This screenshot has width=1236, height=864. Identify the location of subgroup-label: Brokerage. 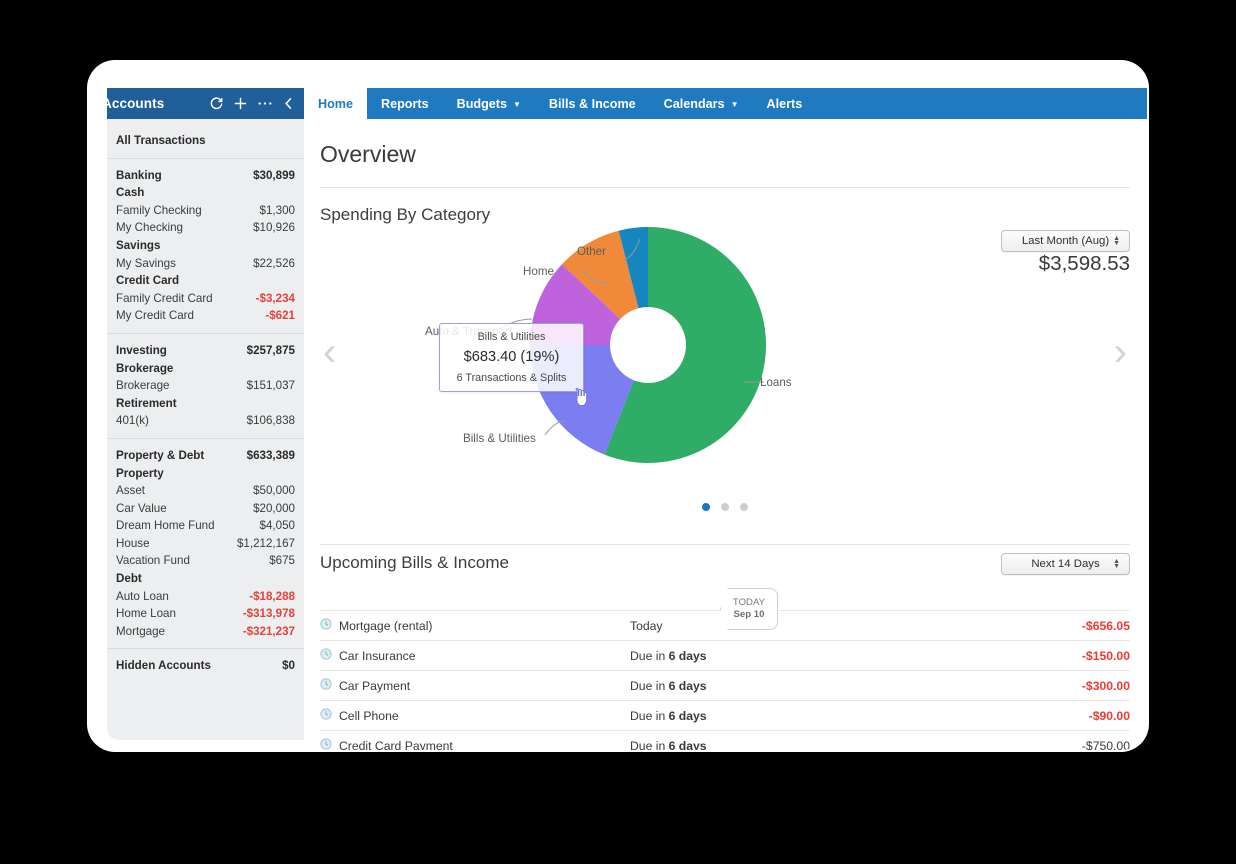
(145, 368).